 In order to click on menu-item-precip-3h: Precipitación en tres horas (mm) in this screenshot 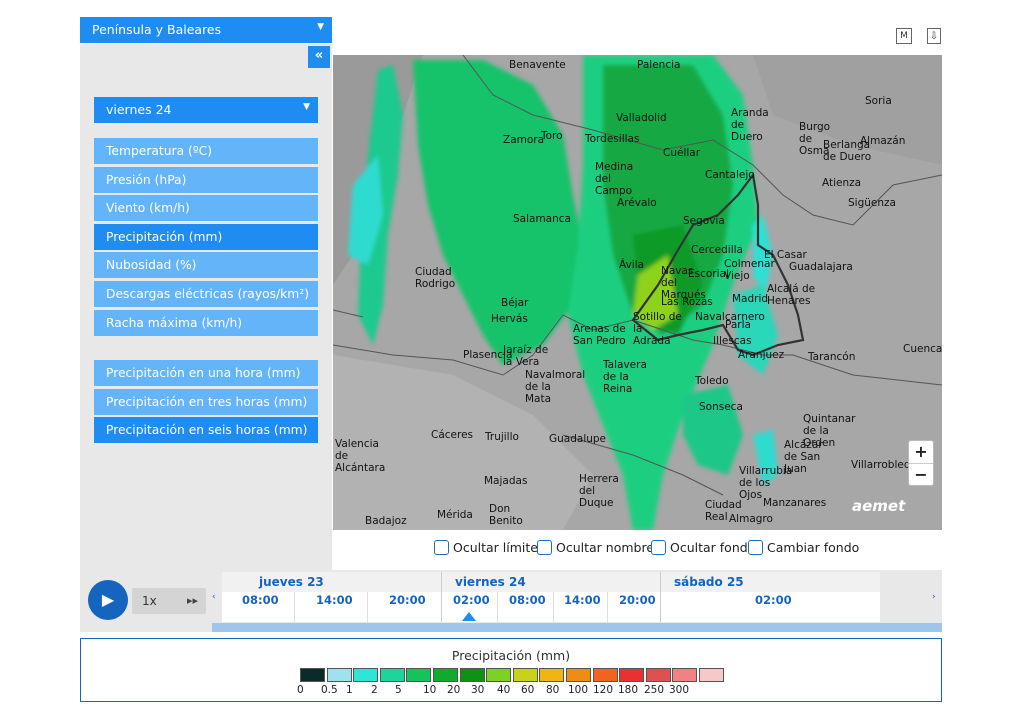, I will do `click(206, 401)`.